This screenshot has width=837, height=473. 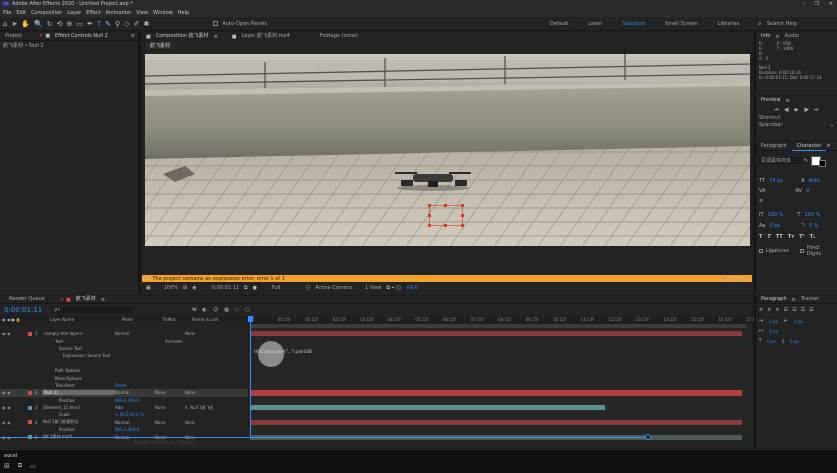 I want to click on region-of-interest-icon: ▢, so click(x=307, y=288).